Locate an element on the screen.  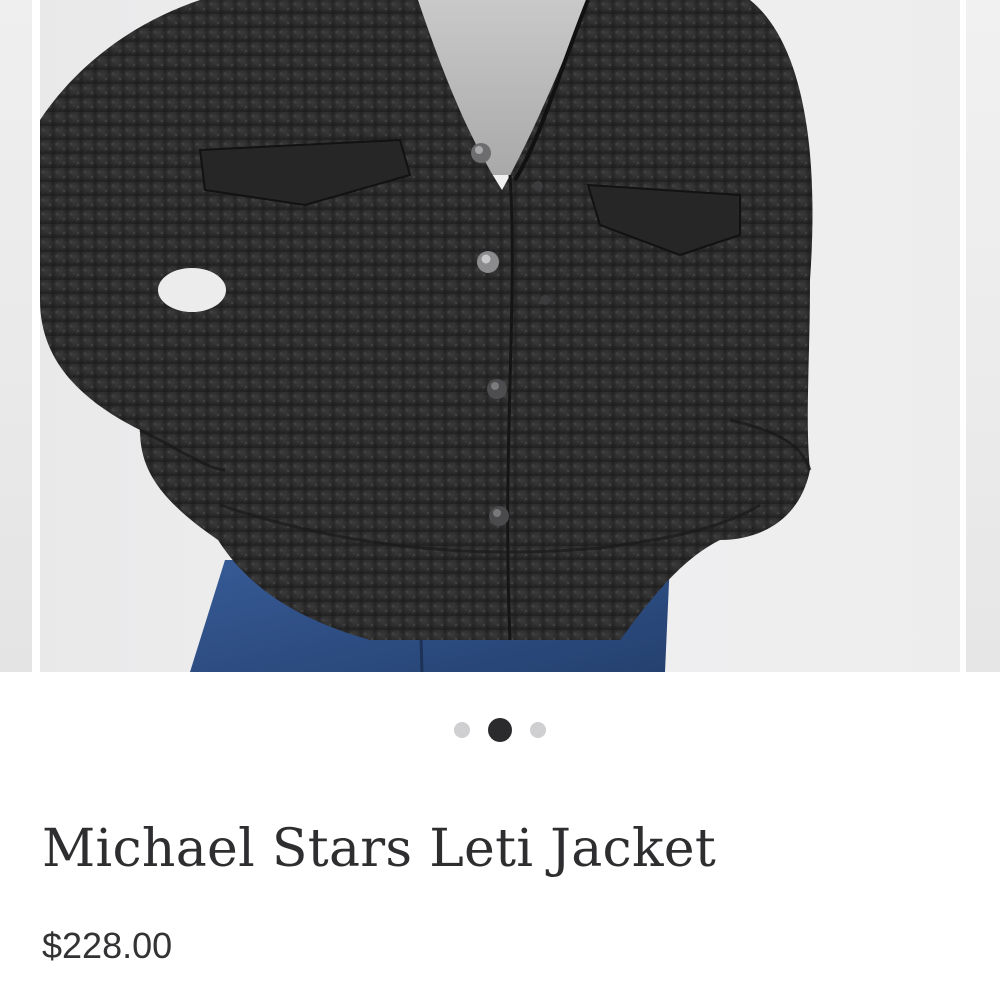
previous-slide-peek is located at coordinates (16, 336).